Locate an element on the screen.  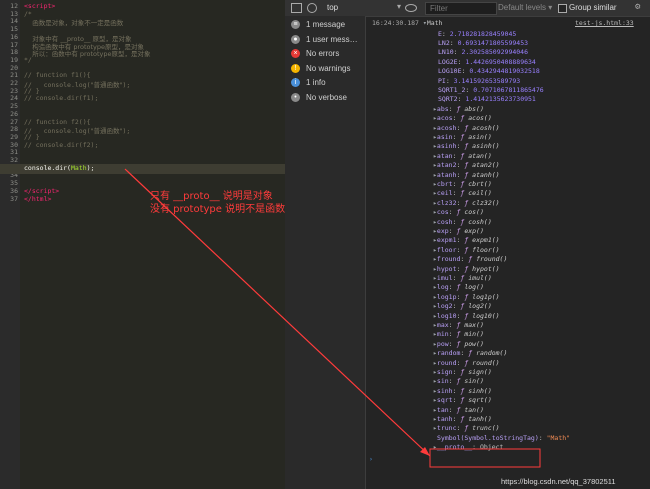
verbose-icon: • is located at coordinates (295, 97).